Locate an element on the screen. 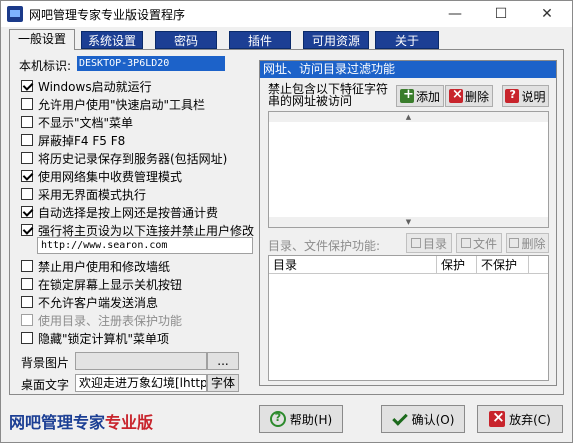 The width and height of the screenshot is (573, 443). title-bar: 网吧管理专家专业版设置程序 — ☐ ✕ is located at coordinates (286, 14).